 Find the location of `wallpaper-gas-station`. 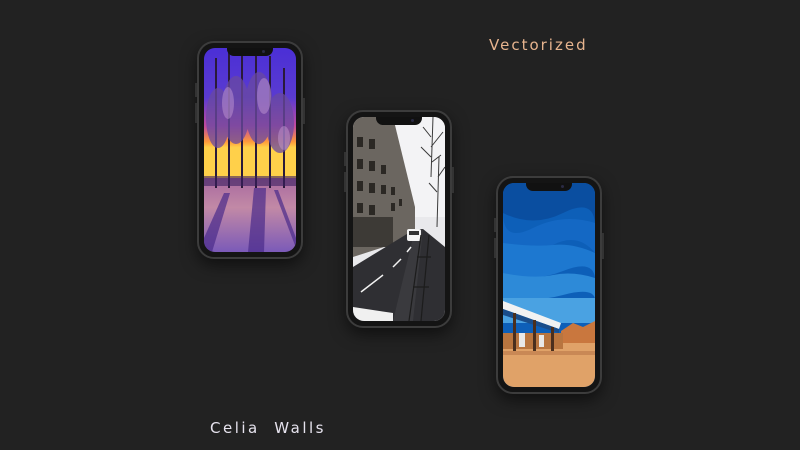

wallpaper-gas-station is located at coordinates (549, 285).